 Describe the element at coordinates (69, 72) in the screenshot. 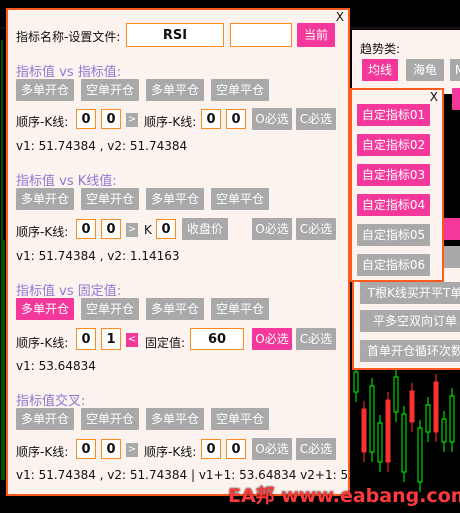

I see `section-title-ind-vs-ind: 指标值 vs 指标值:` at that location.